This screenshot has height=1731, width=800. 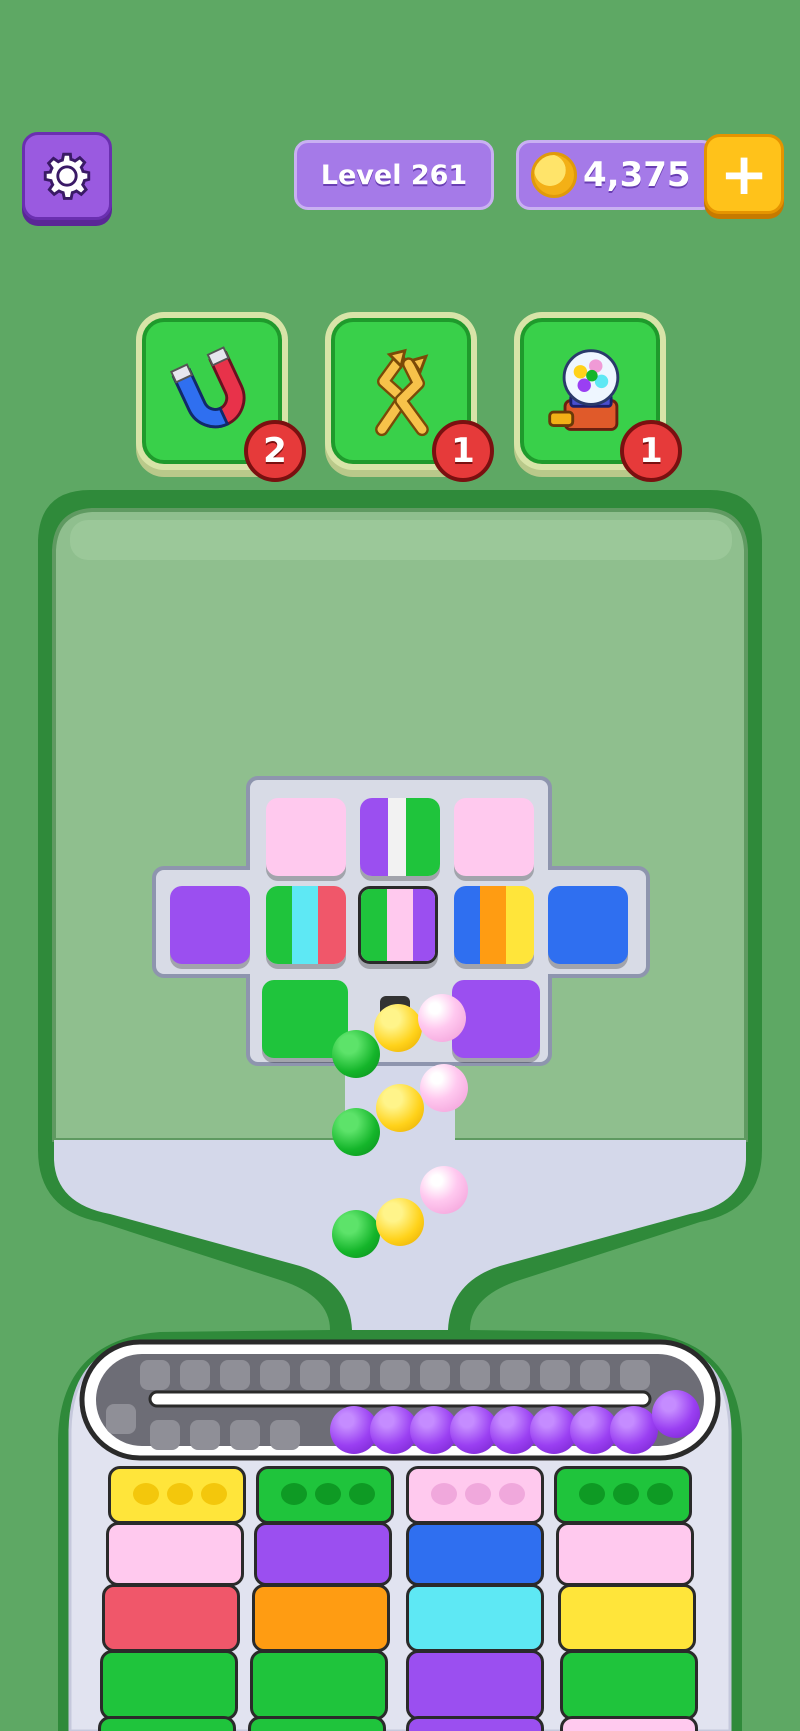 What do you see at coordinates (637, 175) in the screenshot?
I see `coin-amount: 4,375` at bounding box center [637, 175].